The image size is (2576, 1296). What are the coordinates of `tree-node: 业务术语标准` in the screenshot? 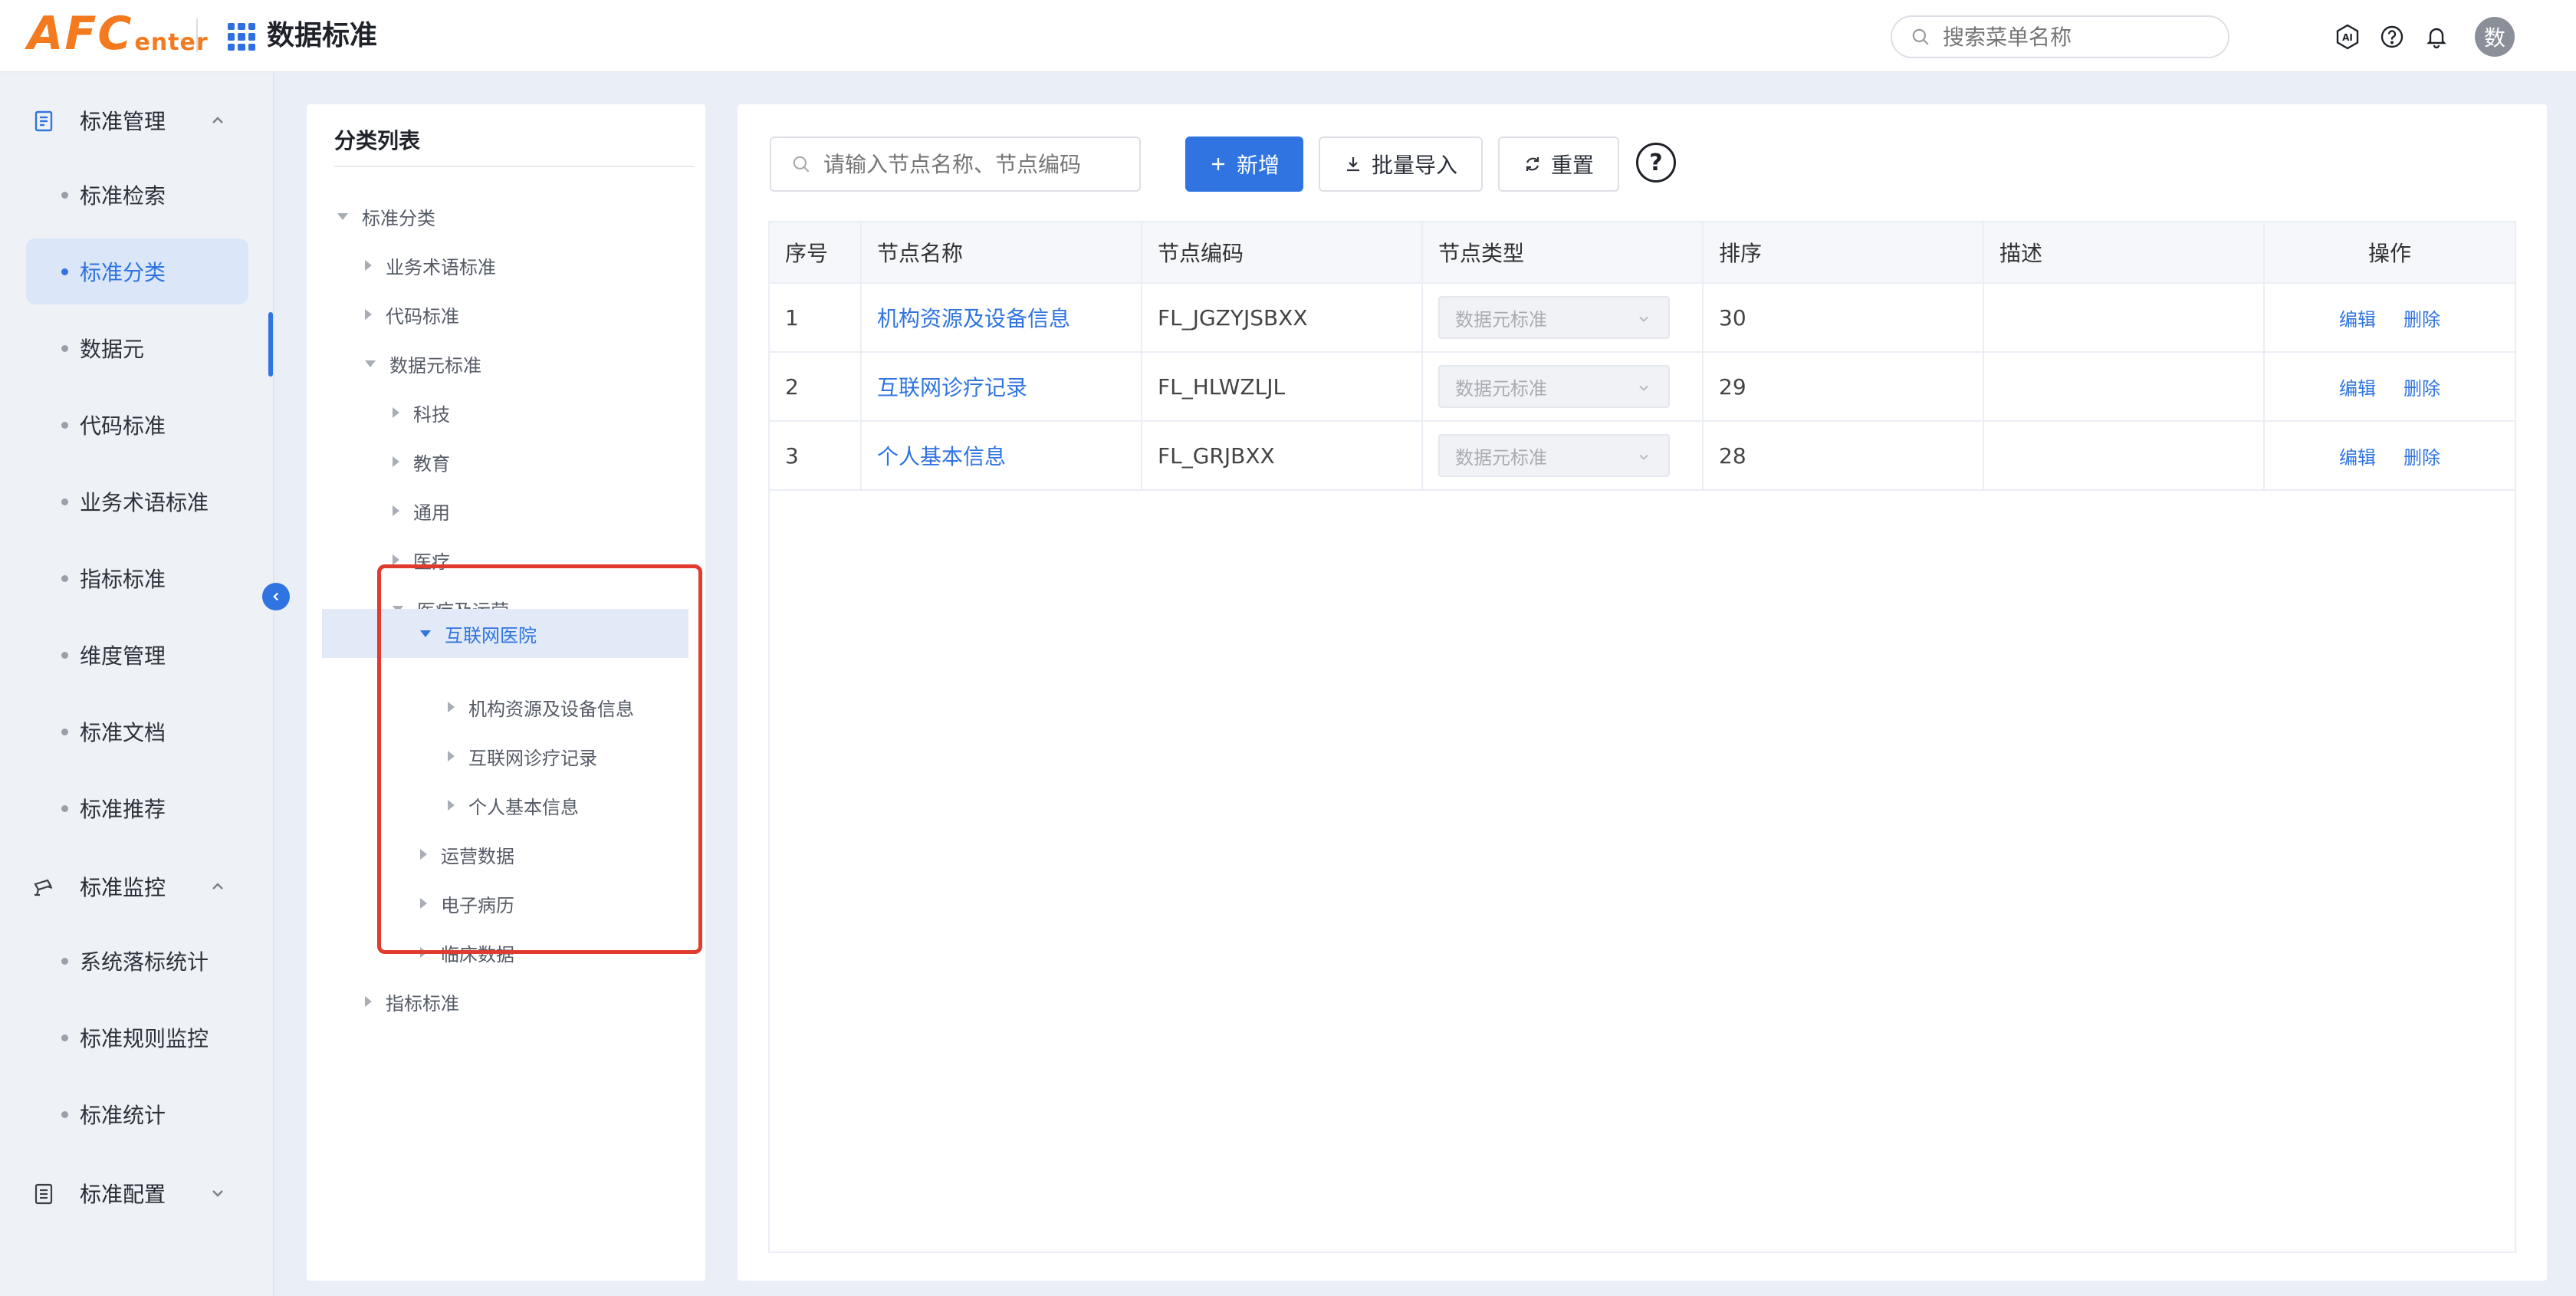 It's located at (430, 265).